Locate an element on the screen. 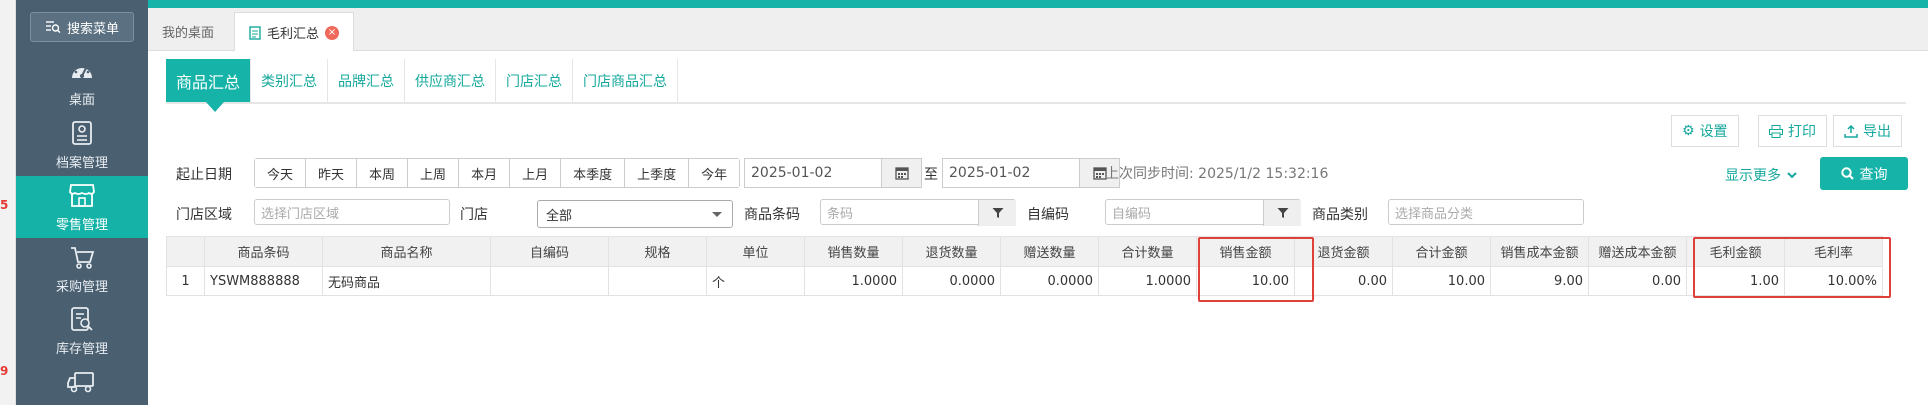 This screenshot has width=1928, height=405. sidebar-item-retail: 零售管理 is located at coordinates (82, 207).